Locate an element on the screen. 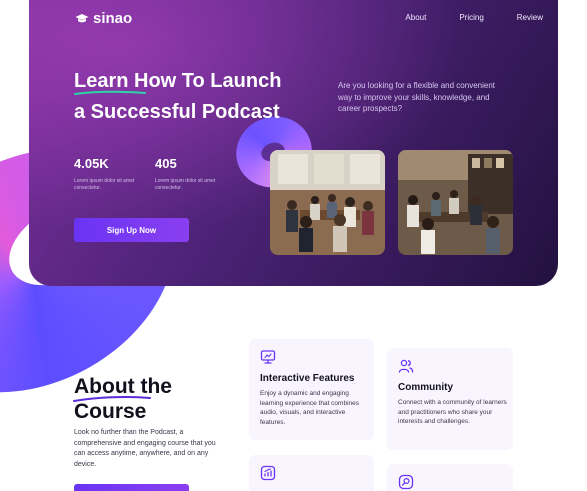  hero-title: Learn How To Launch a Successful Podcast is located at coordinates (194, 97).